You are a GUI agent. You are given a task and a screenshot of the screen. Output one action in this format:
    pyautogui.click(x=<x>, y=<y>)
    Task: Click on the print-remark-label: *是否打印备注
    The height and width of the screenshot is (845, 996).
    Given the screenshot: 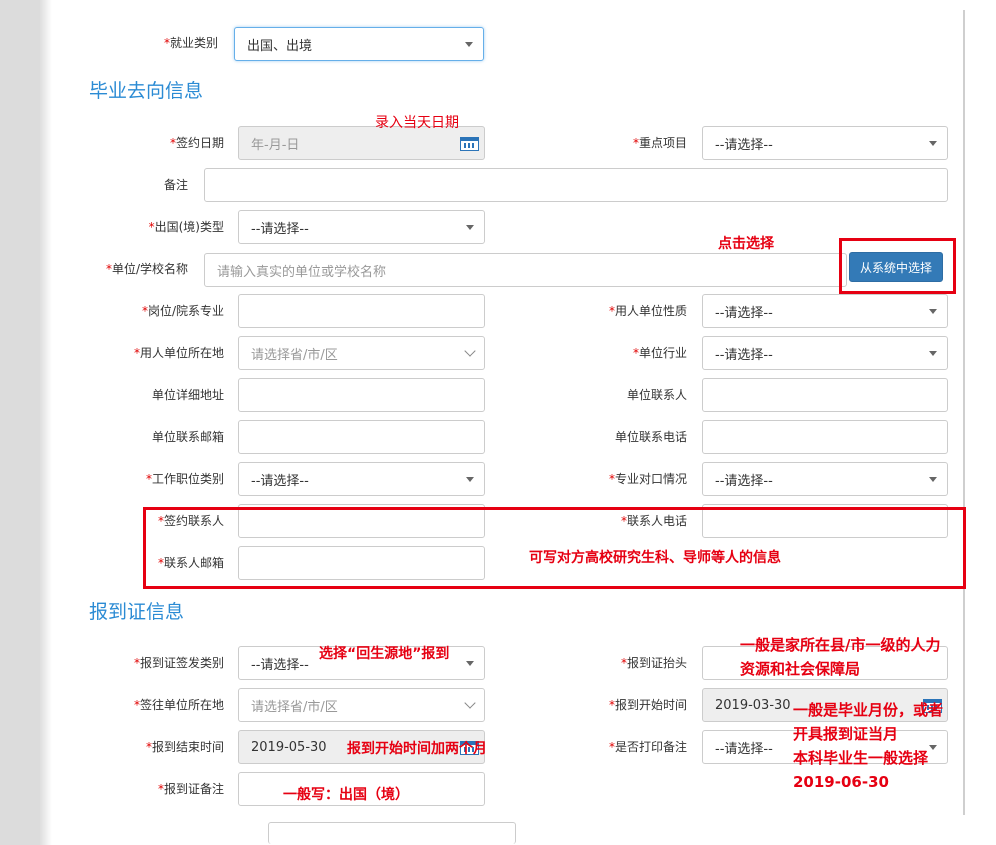 What is the action you would take?
    pyautogui.click(x=647, y=747)
    